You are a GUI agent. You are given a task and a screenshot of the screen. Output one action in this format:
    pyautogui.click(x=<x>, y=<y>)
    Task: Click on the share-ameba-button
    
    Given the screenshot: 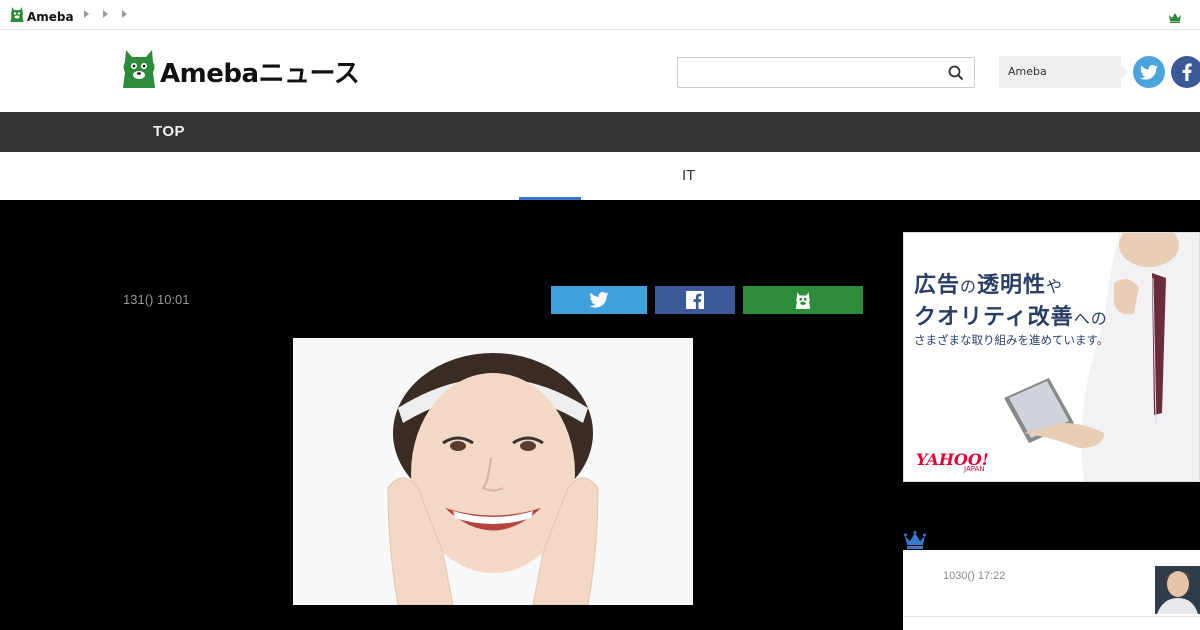 What is the action you would take?
    pyautogui.click(x=803, y=300)
    